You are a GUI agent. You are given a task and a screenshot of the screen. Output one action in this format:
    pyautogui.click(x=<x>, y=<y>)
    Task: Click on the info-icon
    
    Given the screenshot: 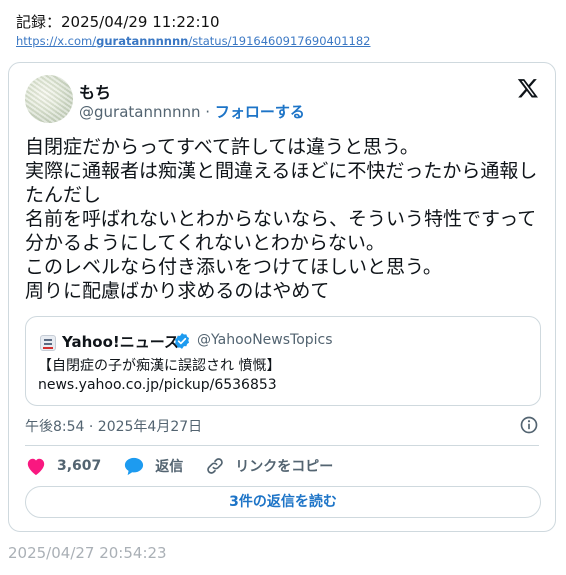 What is the action you would take?
    pyautogui.click(x=529, y=425)
    